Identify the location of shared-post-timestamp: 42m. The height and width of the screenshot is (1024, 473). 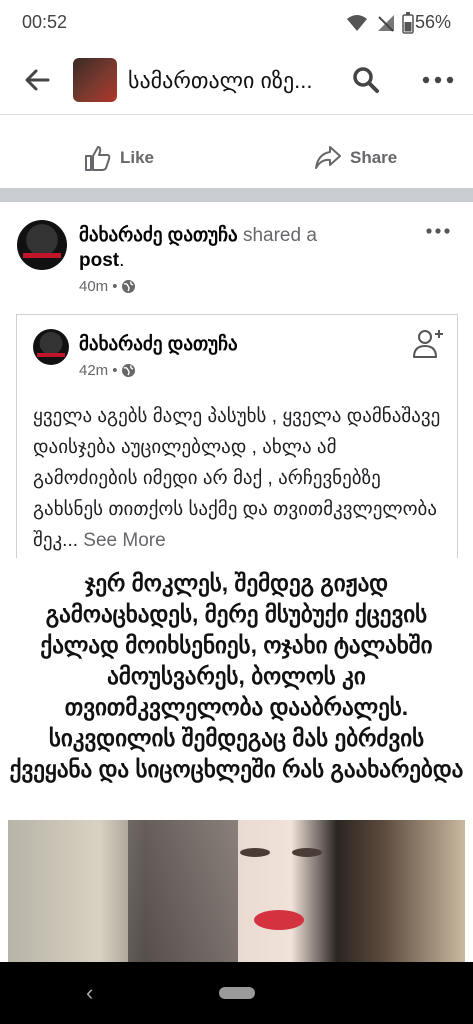
(93, 370).